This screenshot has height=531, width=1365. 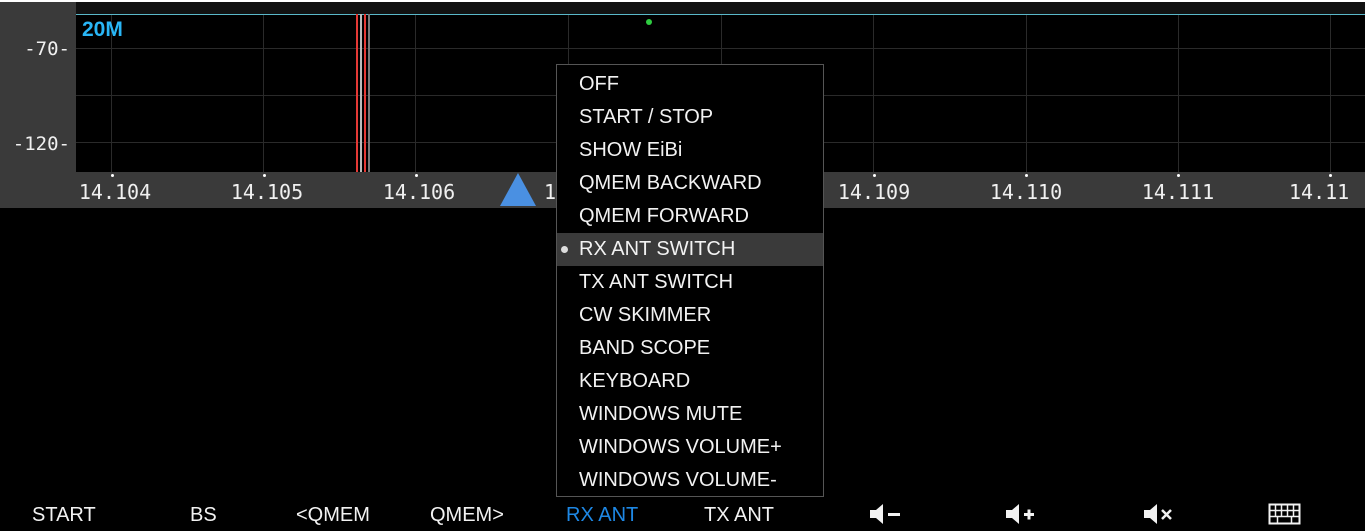 What do you see at coordinates (874, 192) in the screenshot?
I see `x-tick-label: 14.109` at bounding box center [874, 192].